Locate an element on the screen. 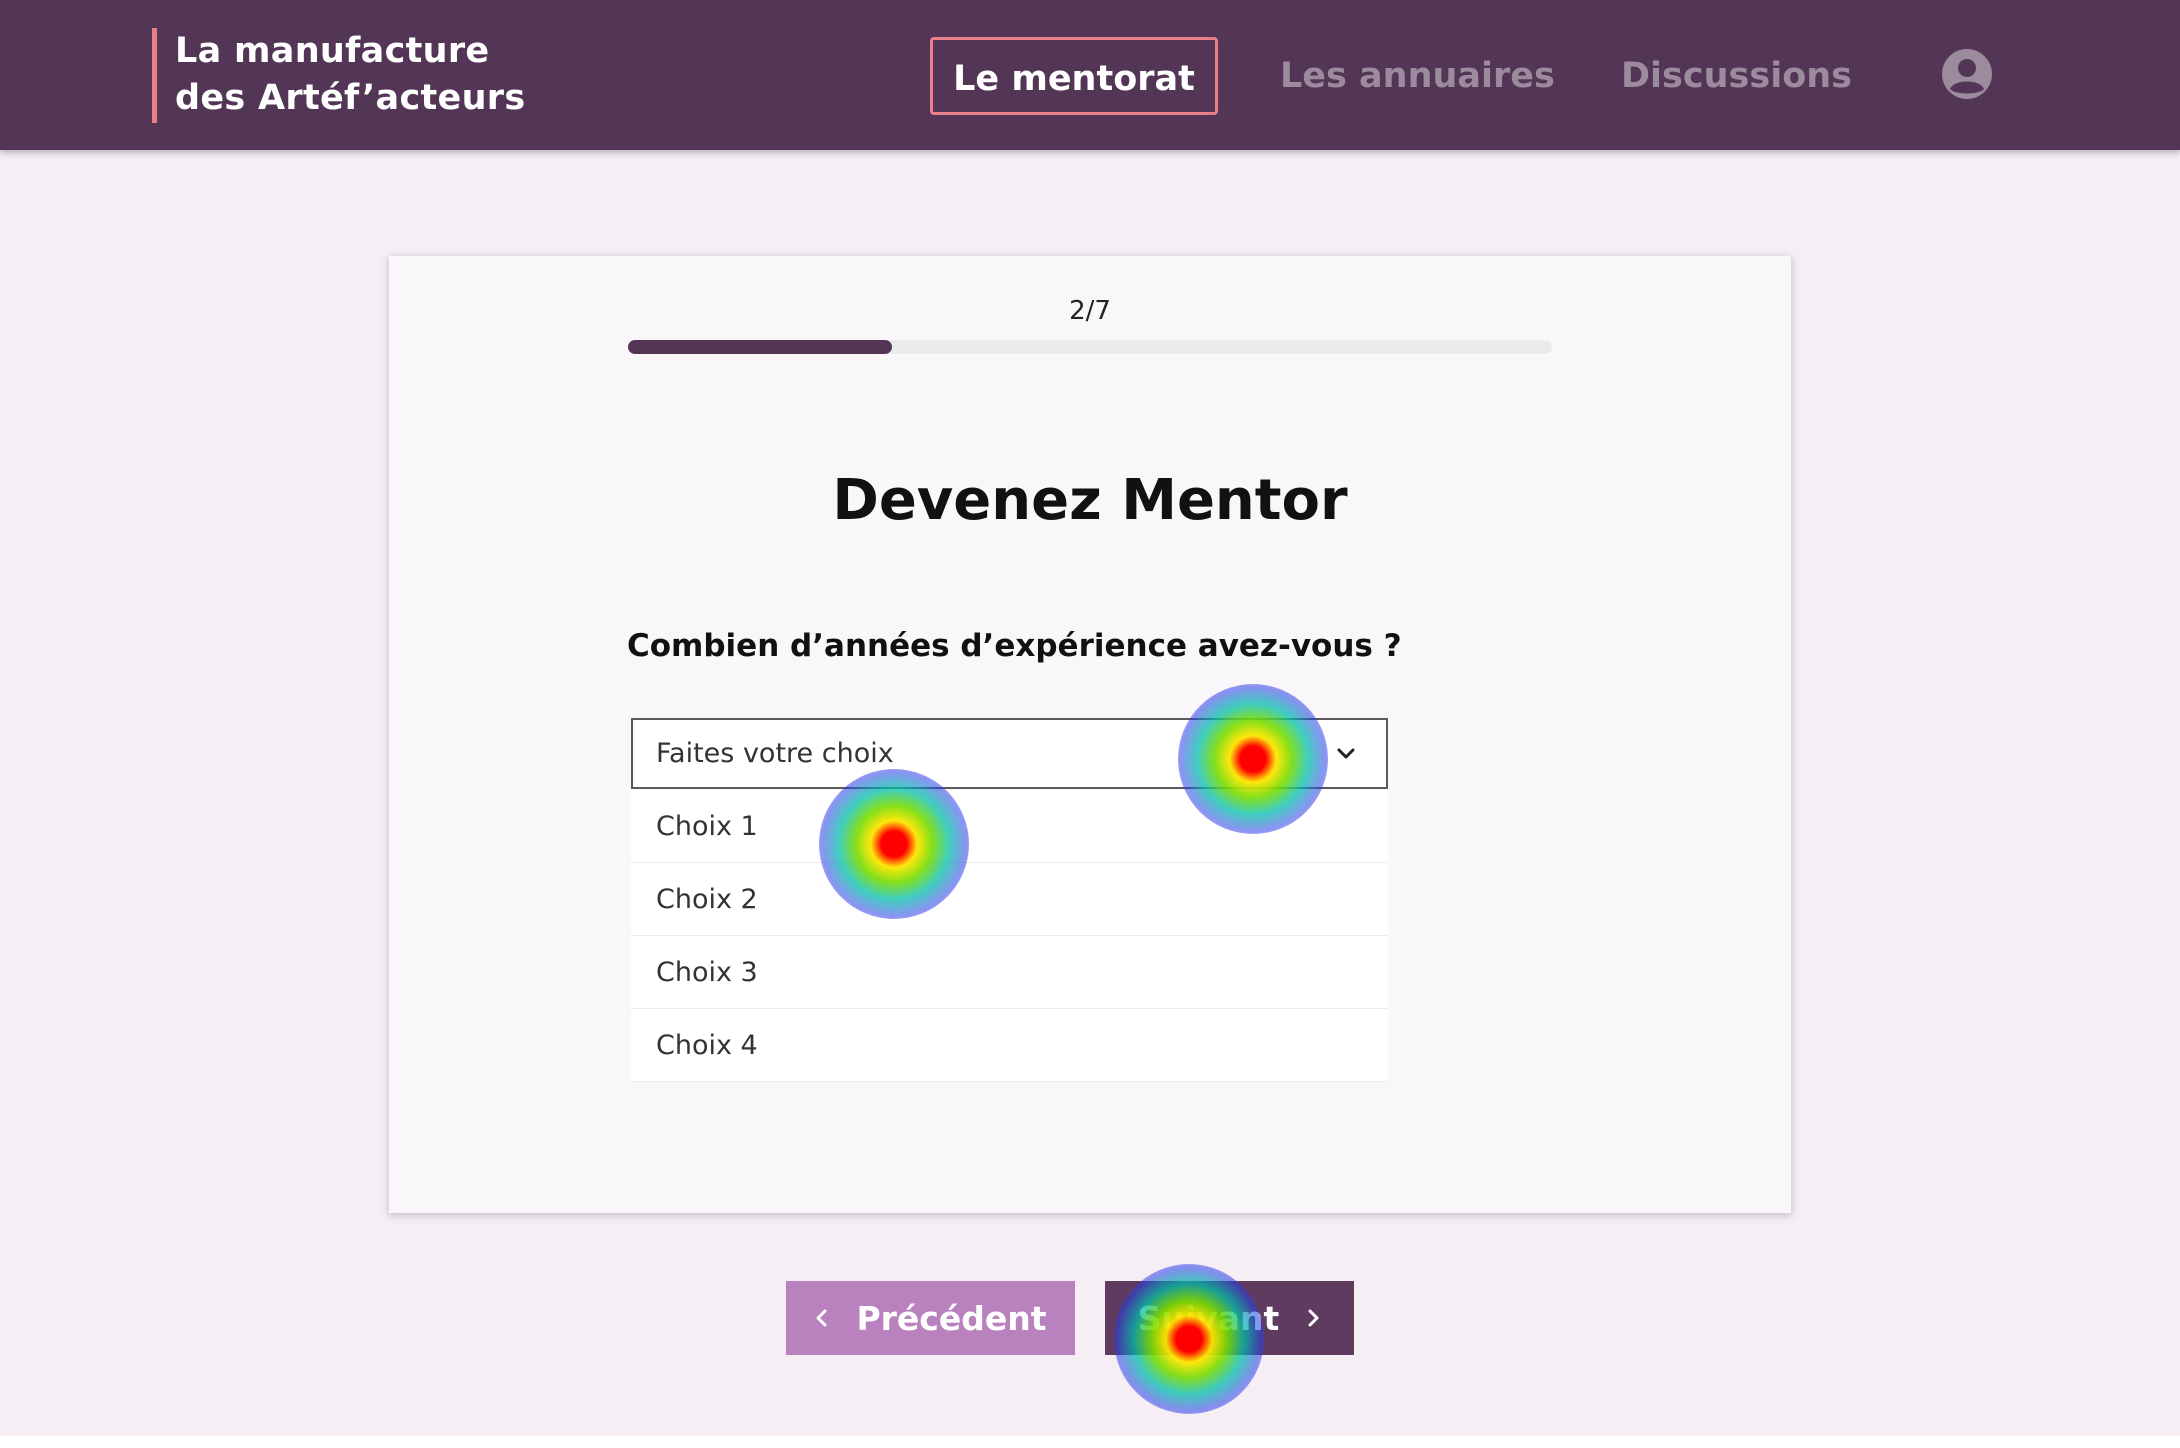  next-button: Suivant is located at coordinates (1229, 1318).